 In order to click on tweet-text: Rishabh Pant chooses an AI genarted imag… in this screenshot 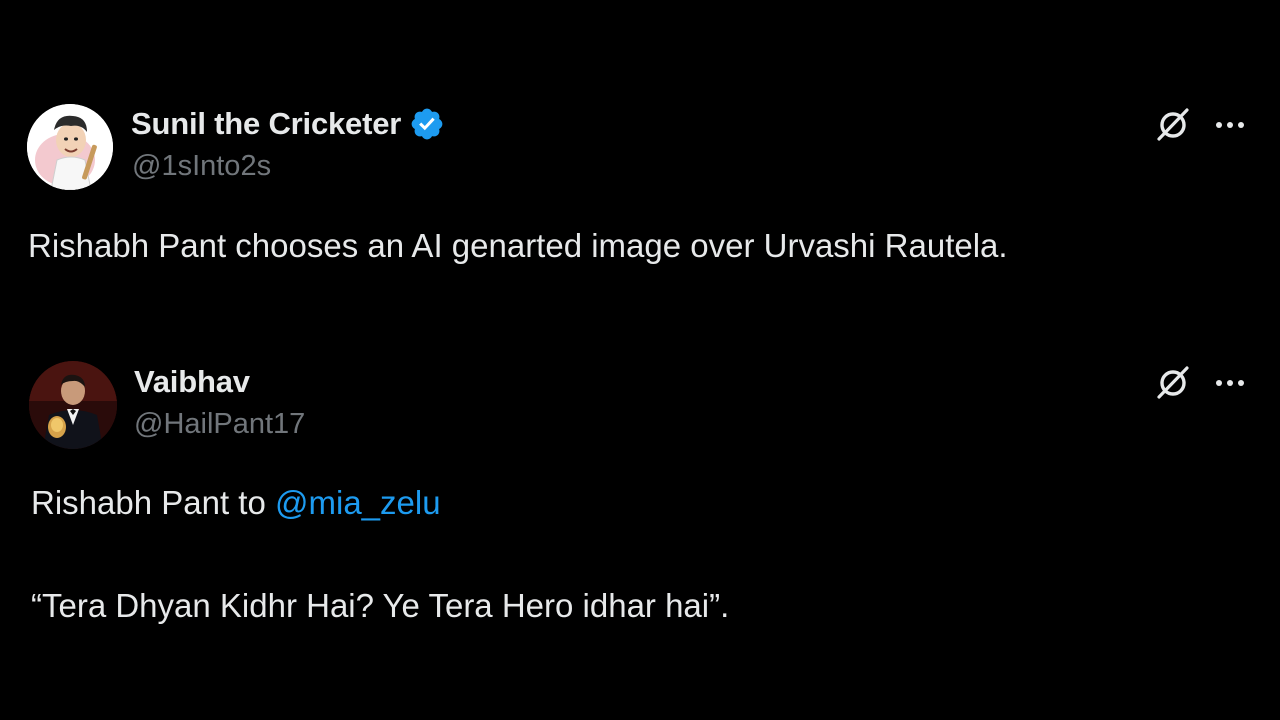, I will do `click(518, 245)`.